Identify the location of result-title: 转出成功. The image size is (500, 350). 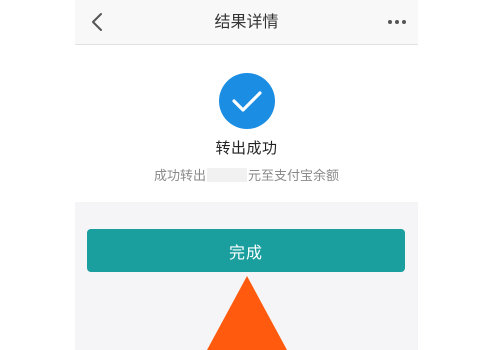
(246, 148).